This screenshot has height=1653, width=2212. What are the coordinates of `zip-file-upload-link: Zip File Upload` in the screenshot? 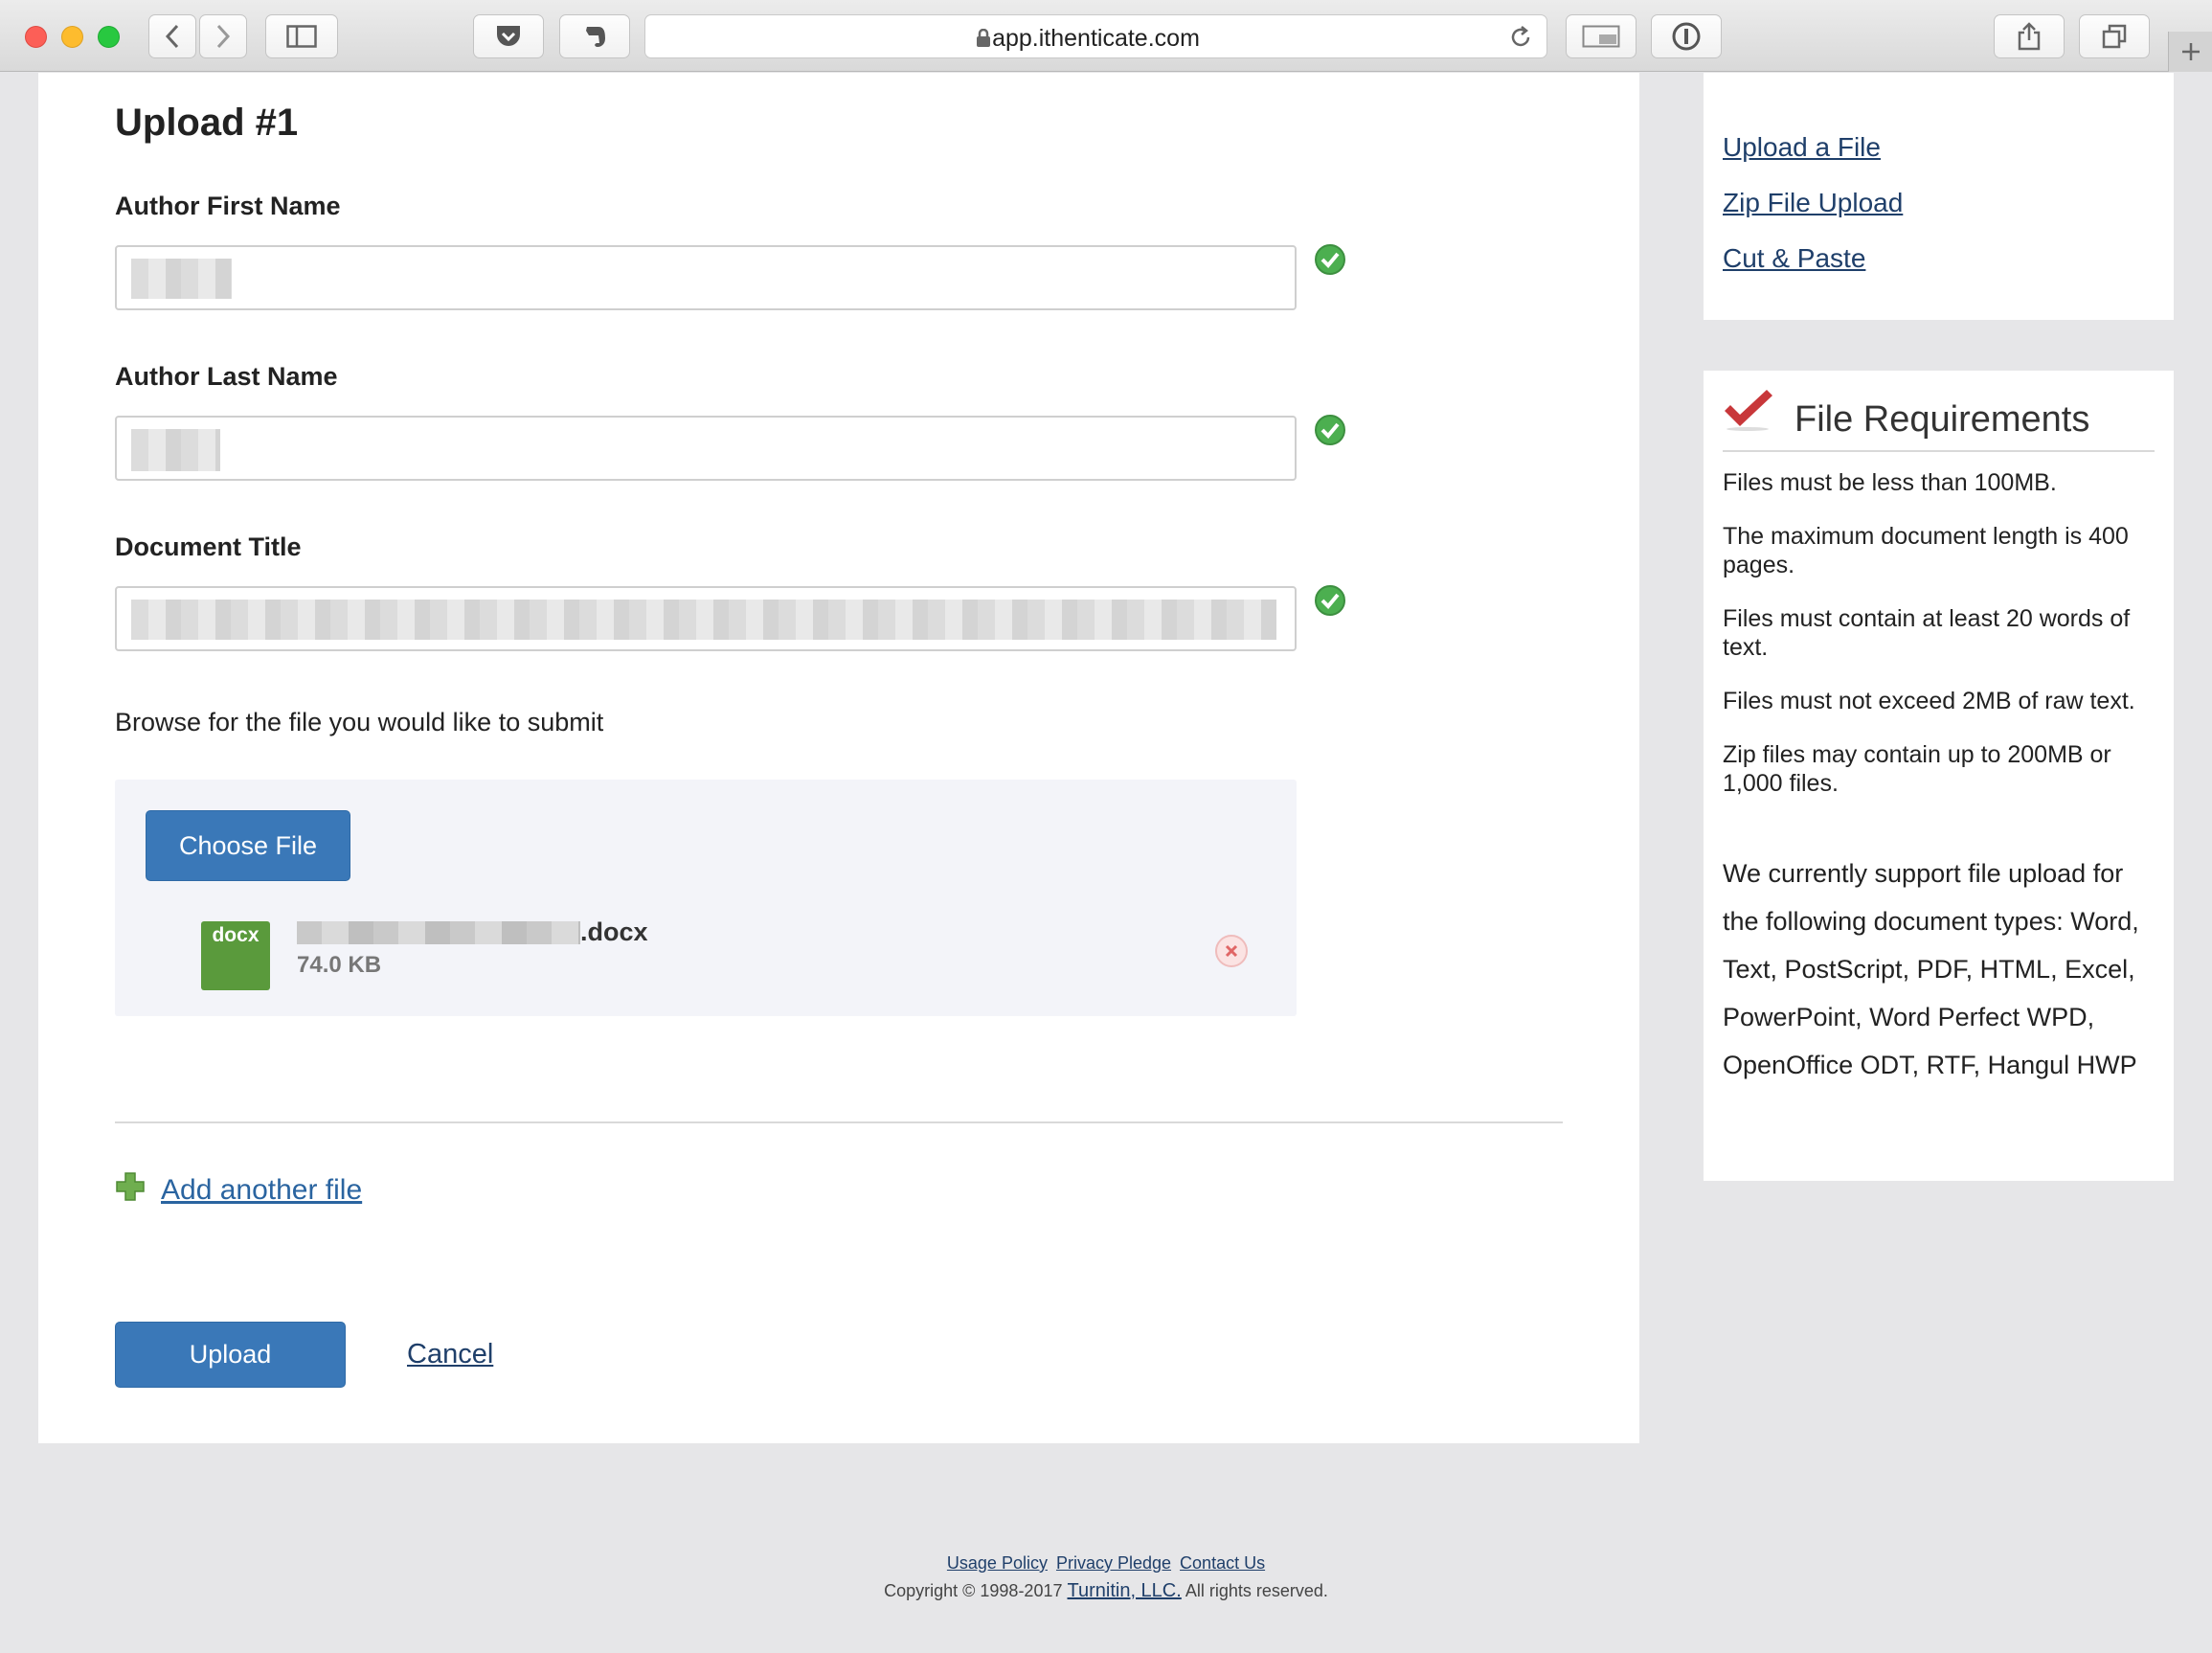 It's located at (1813, 203).